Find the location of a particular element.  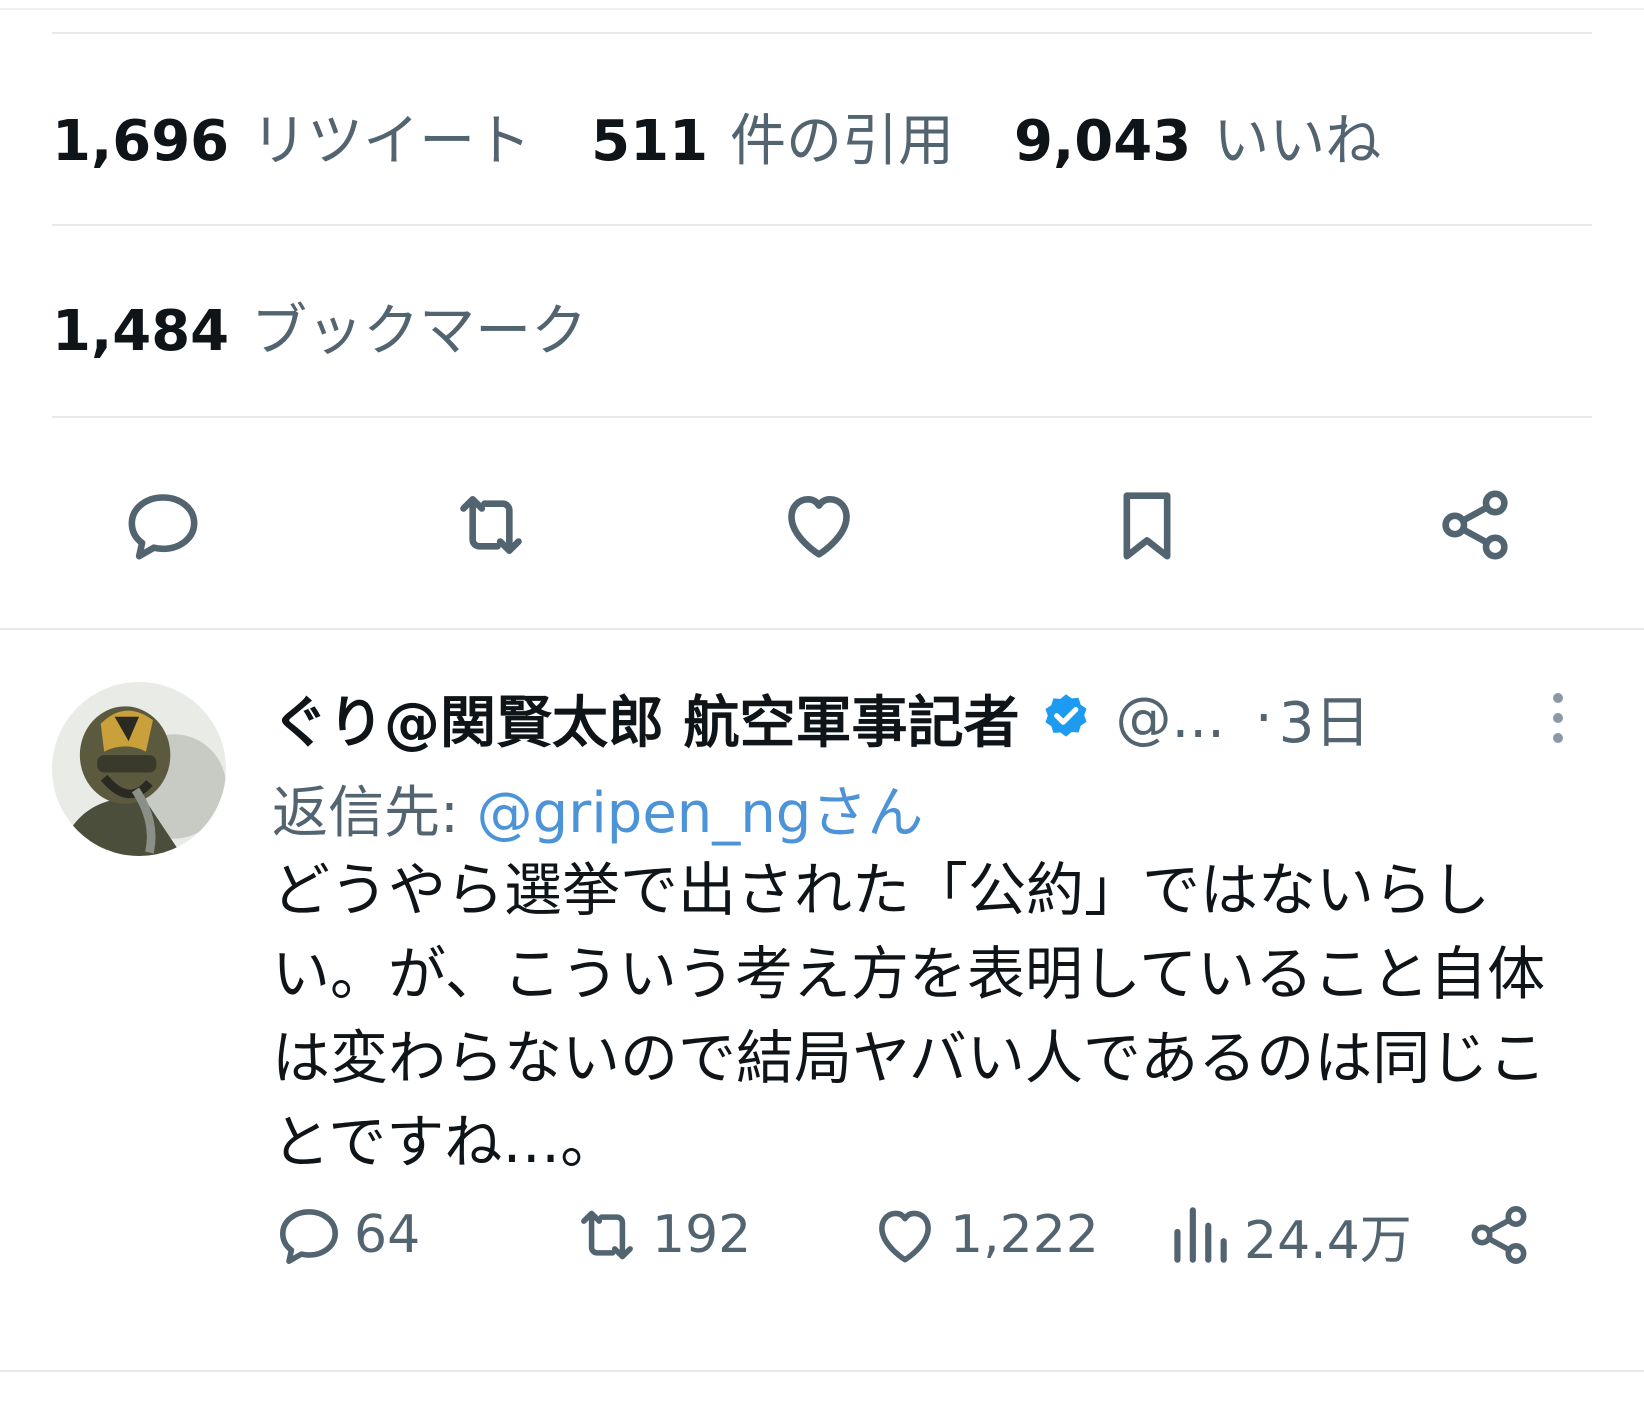

top-divider is located at coordinates (822, 9).